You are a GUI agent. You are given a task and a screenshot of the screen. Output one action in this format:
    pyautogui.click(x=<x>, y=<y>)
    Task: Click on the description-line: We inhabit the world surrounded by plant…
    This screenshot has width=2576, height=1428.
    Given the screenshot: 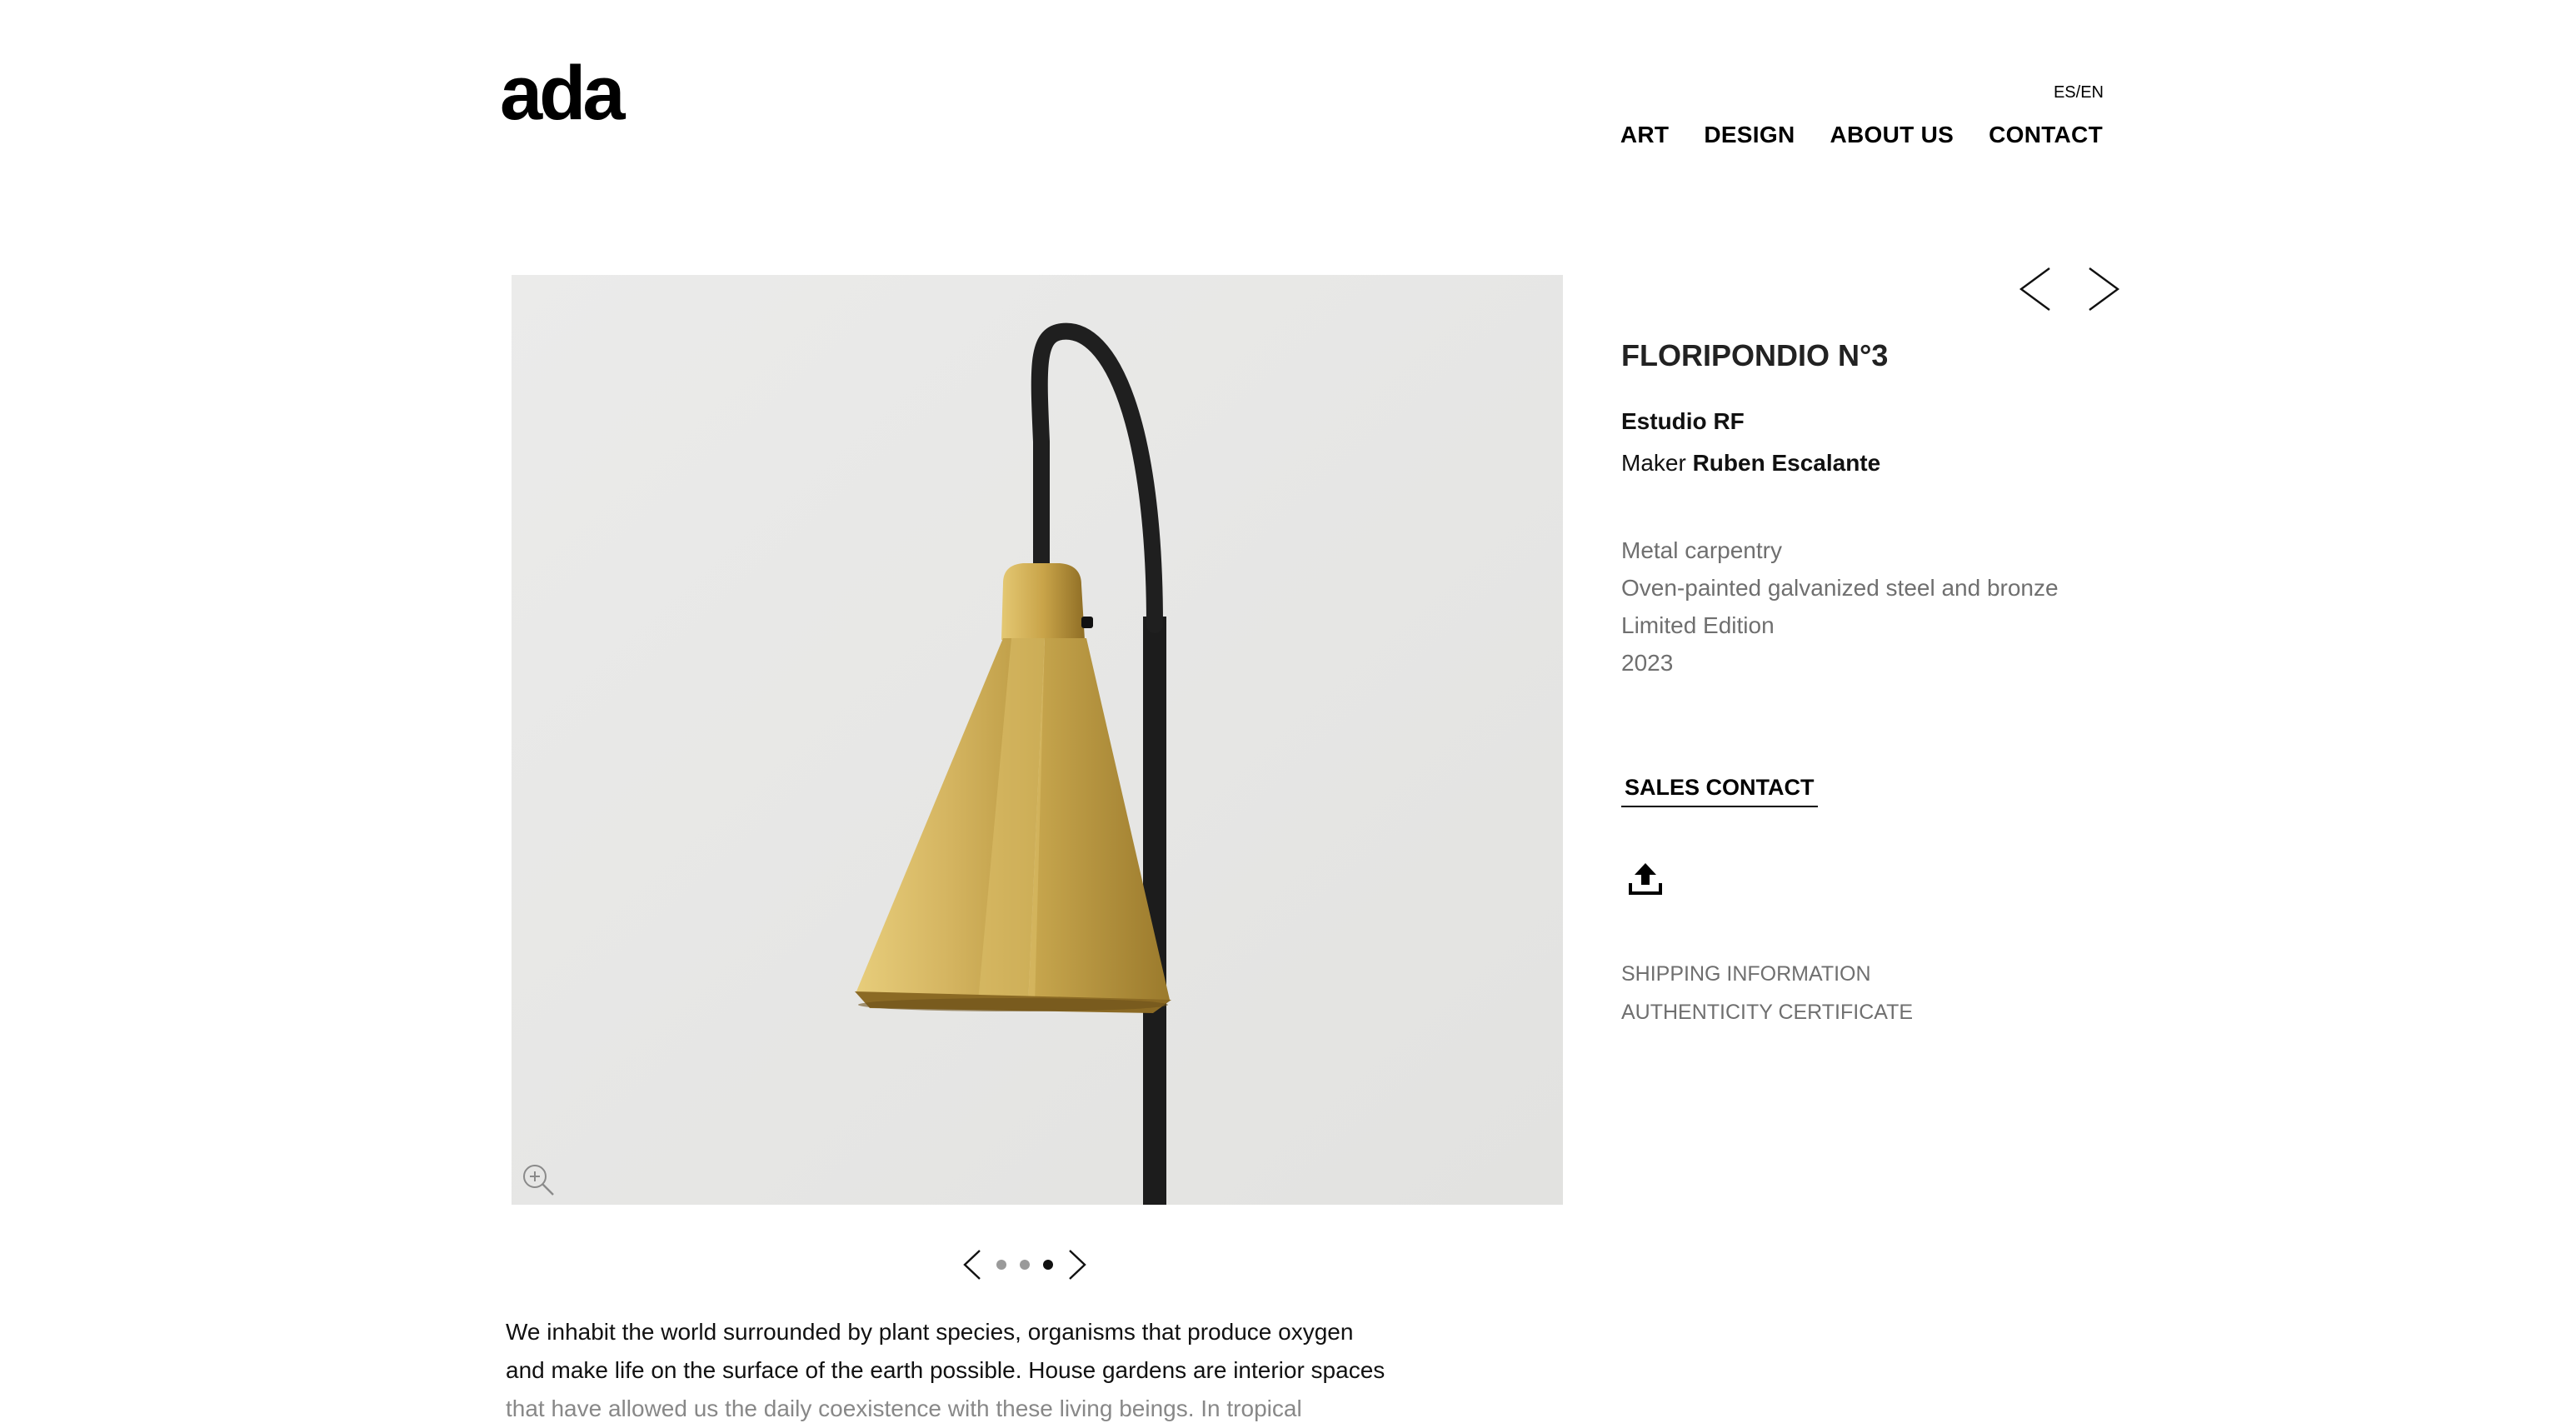 What is the action you would take?
    pyautogui.click(x=930, y=1332)
    